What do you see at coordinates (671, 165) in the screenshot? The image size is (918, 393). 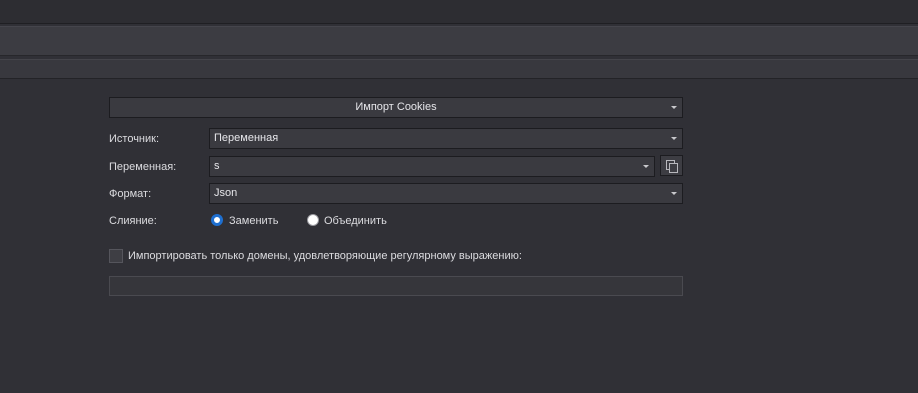 I see `copy-variable-button` at bounding box center [671, 165].